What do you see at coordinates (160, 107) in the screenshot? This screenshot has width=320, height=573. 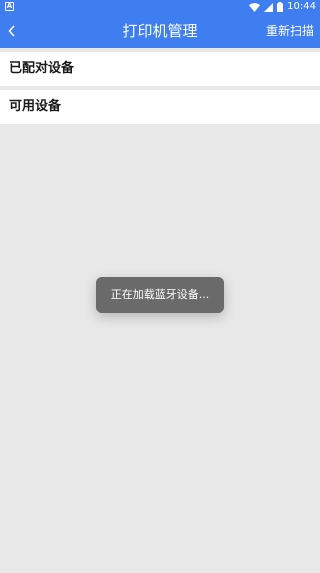 I see `available-devices-section: 可用设备` at bounding box center [160, 107].